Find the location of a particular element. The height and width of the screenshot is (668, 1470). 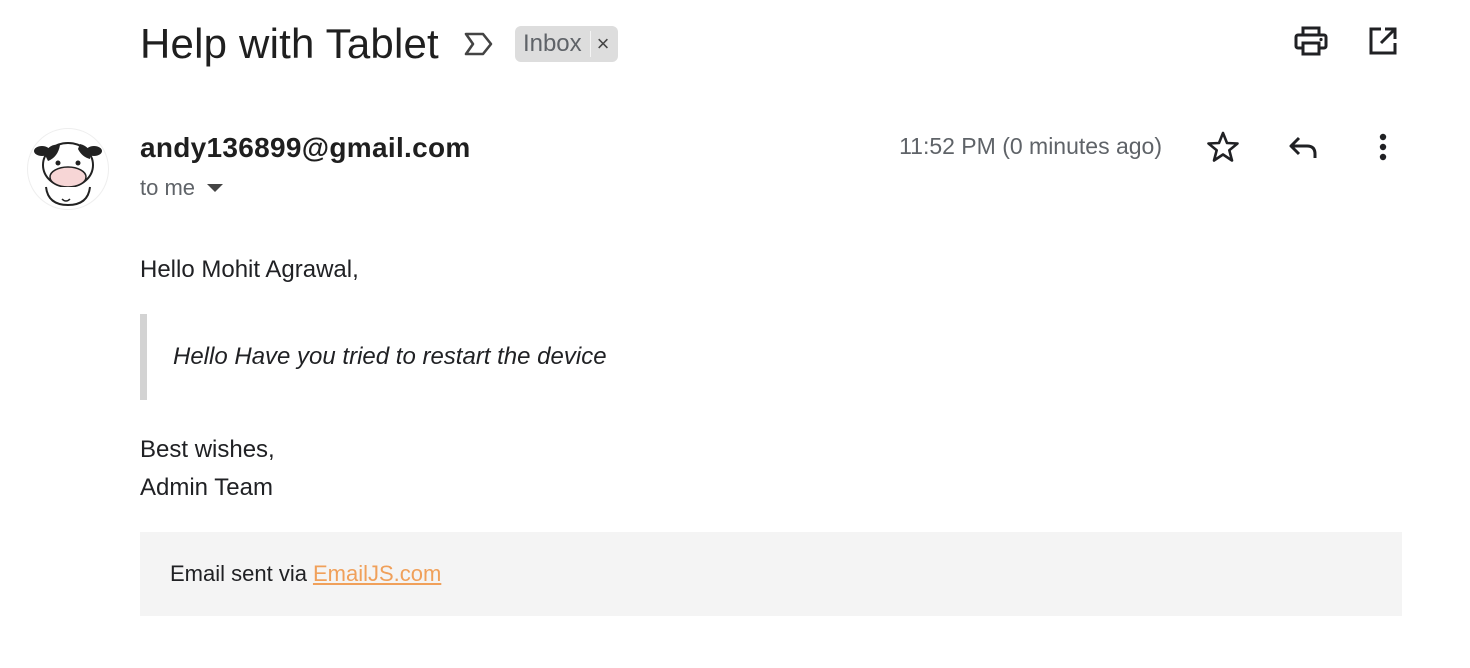

subject-row: Help with Tablet Inbox × is located at coordinates (379, 44).